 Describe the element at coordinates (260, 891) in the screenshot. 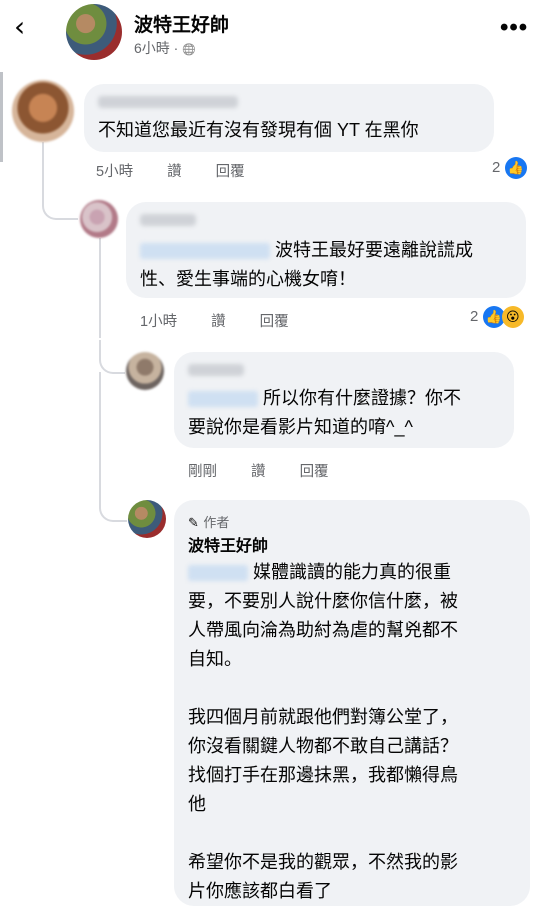

I see `comment-line: 片你應該都白看了` at that location.